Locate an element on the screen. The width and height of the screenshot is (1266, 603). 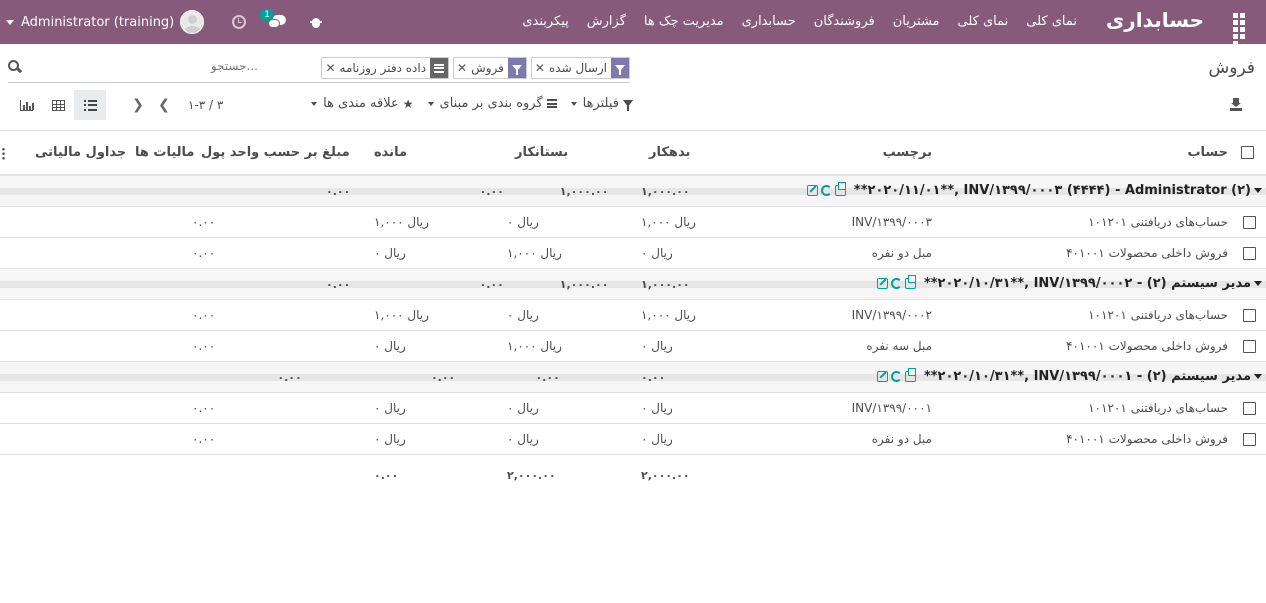
menu-item-customers: مشتریان is located at coordinates (916, 22).